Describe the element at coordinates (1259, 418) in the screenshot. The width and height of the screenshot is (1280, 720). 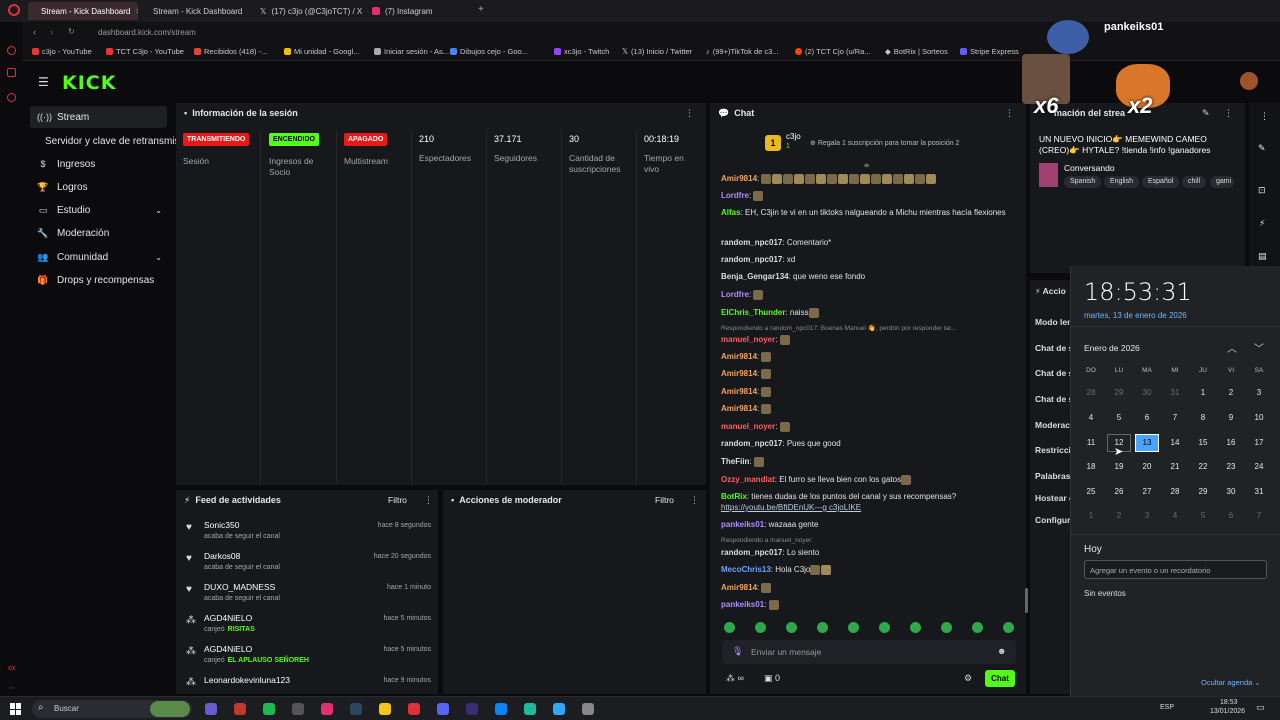
I see `calendar-day: 10` at that location.